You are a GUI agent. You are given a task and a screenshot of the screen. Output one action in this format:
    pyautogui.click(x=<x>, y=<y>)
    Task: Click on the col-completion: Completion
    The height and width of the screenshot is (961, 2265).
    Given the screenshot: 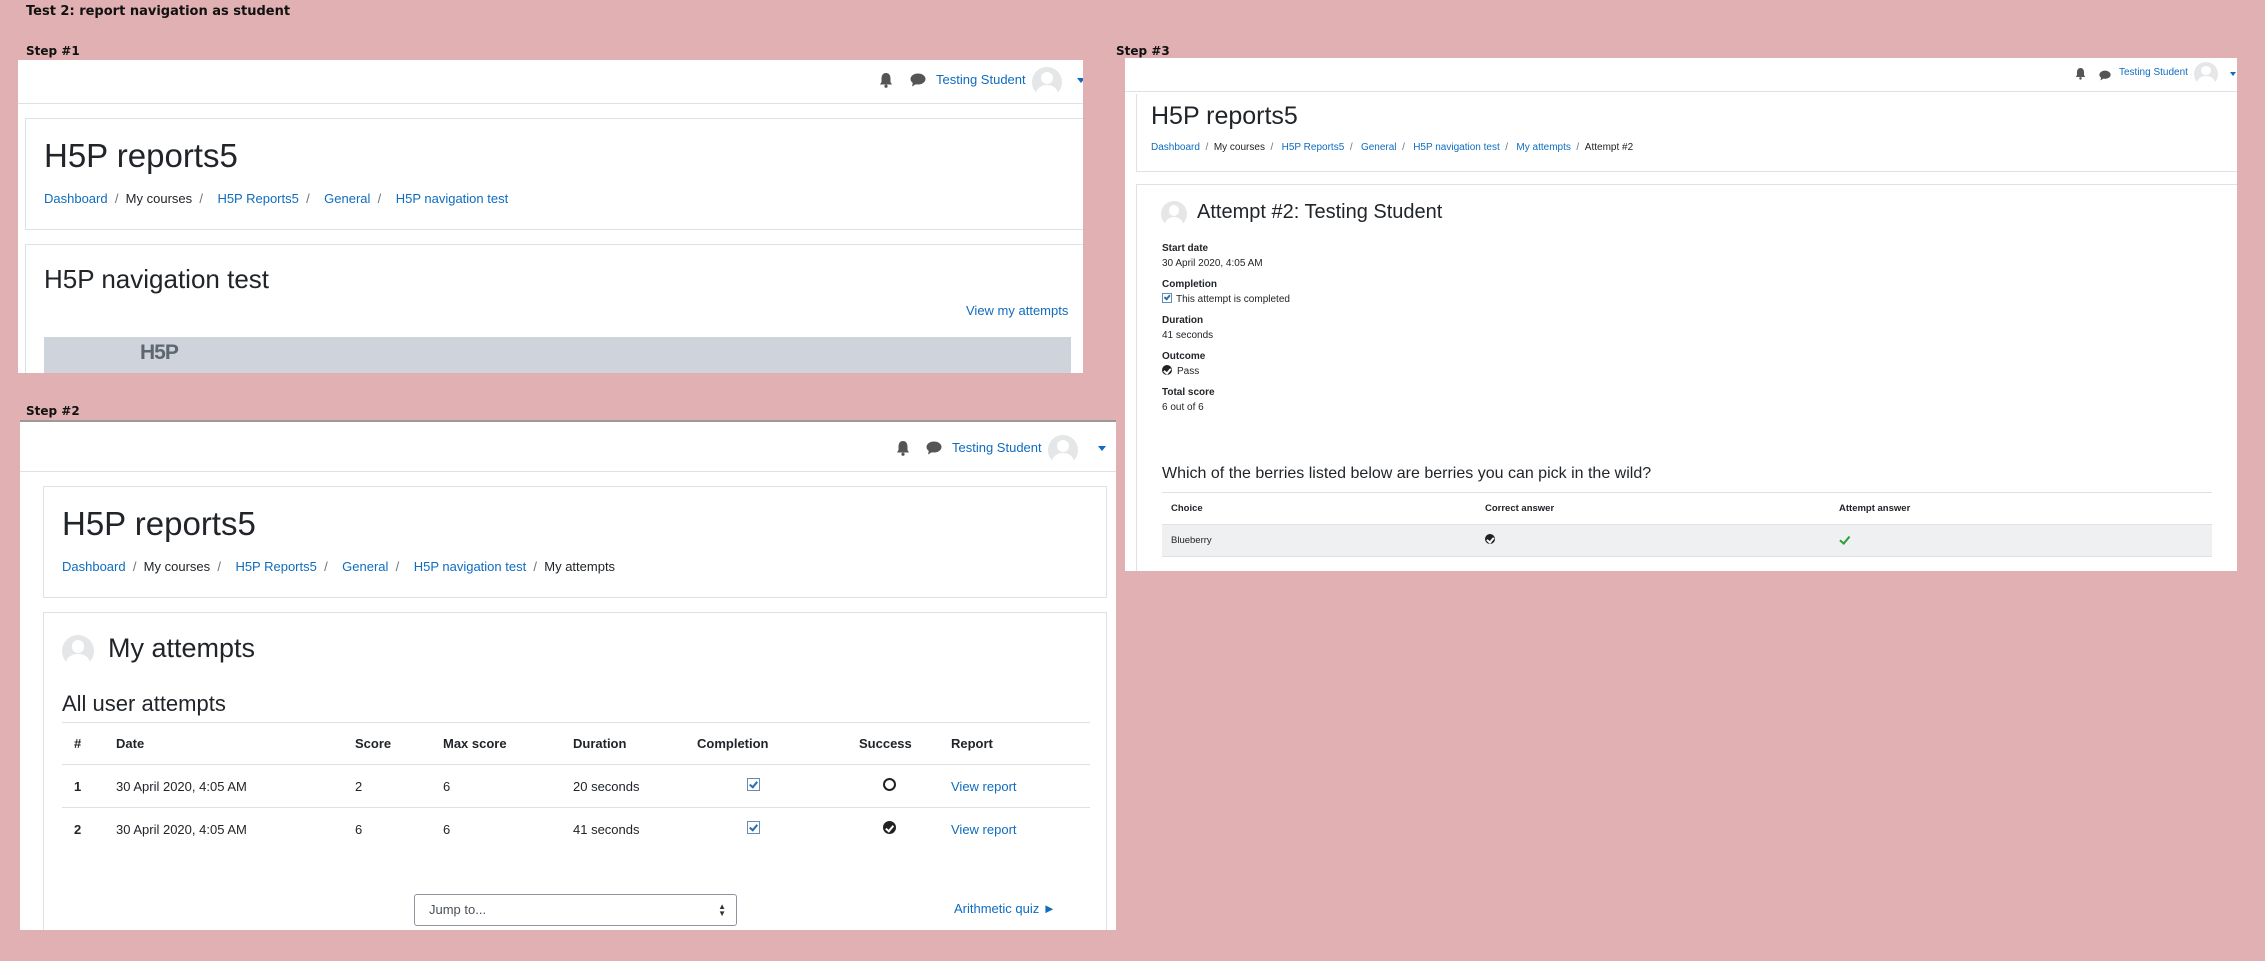 What is the action you would take?
    pyautogui.click(x=733, y=743)
    